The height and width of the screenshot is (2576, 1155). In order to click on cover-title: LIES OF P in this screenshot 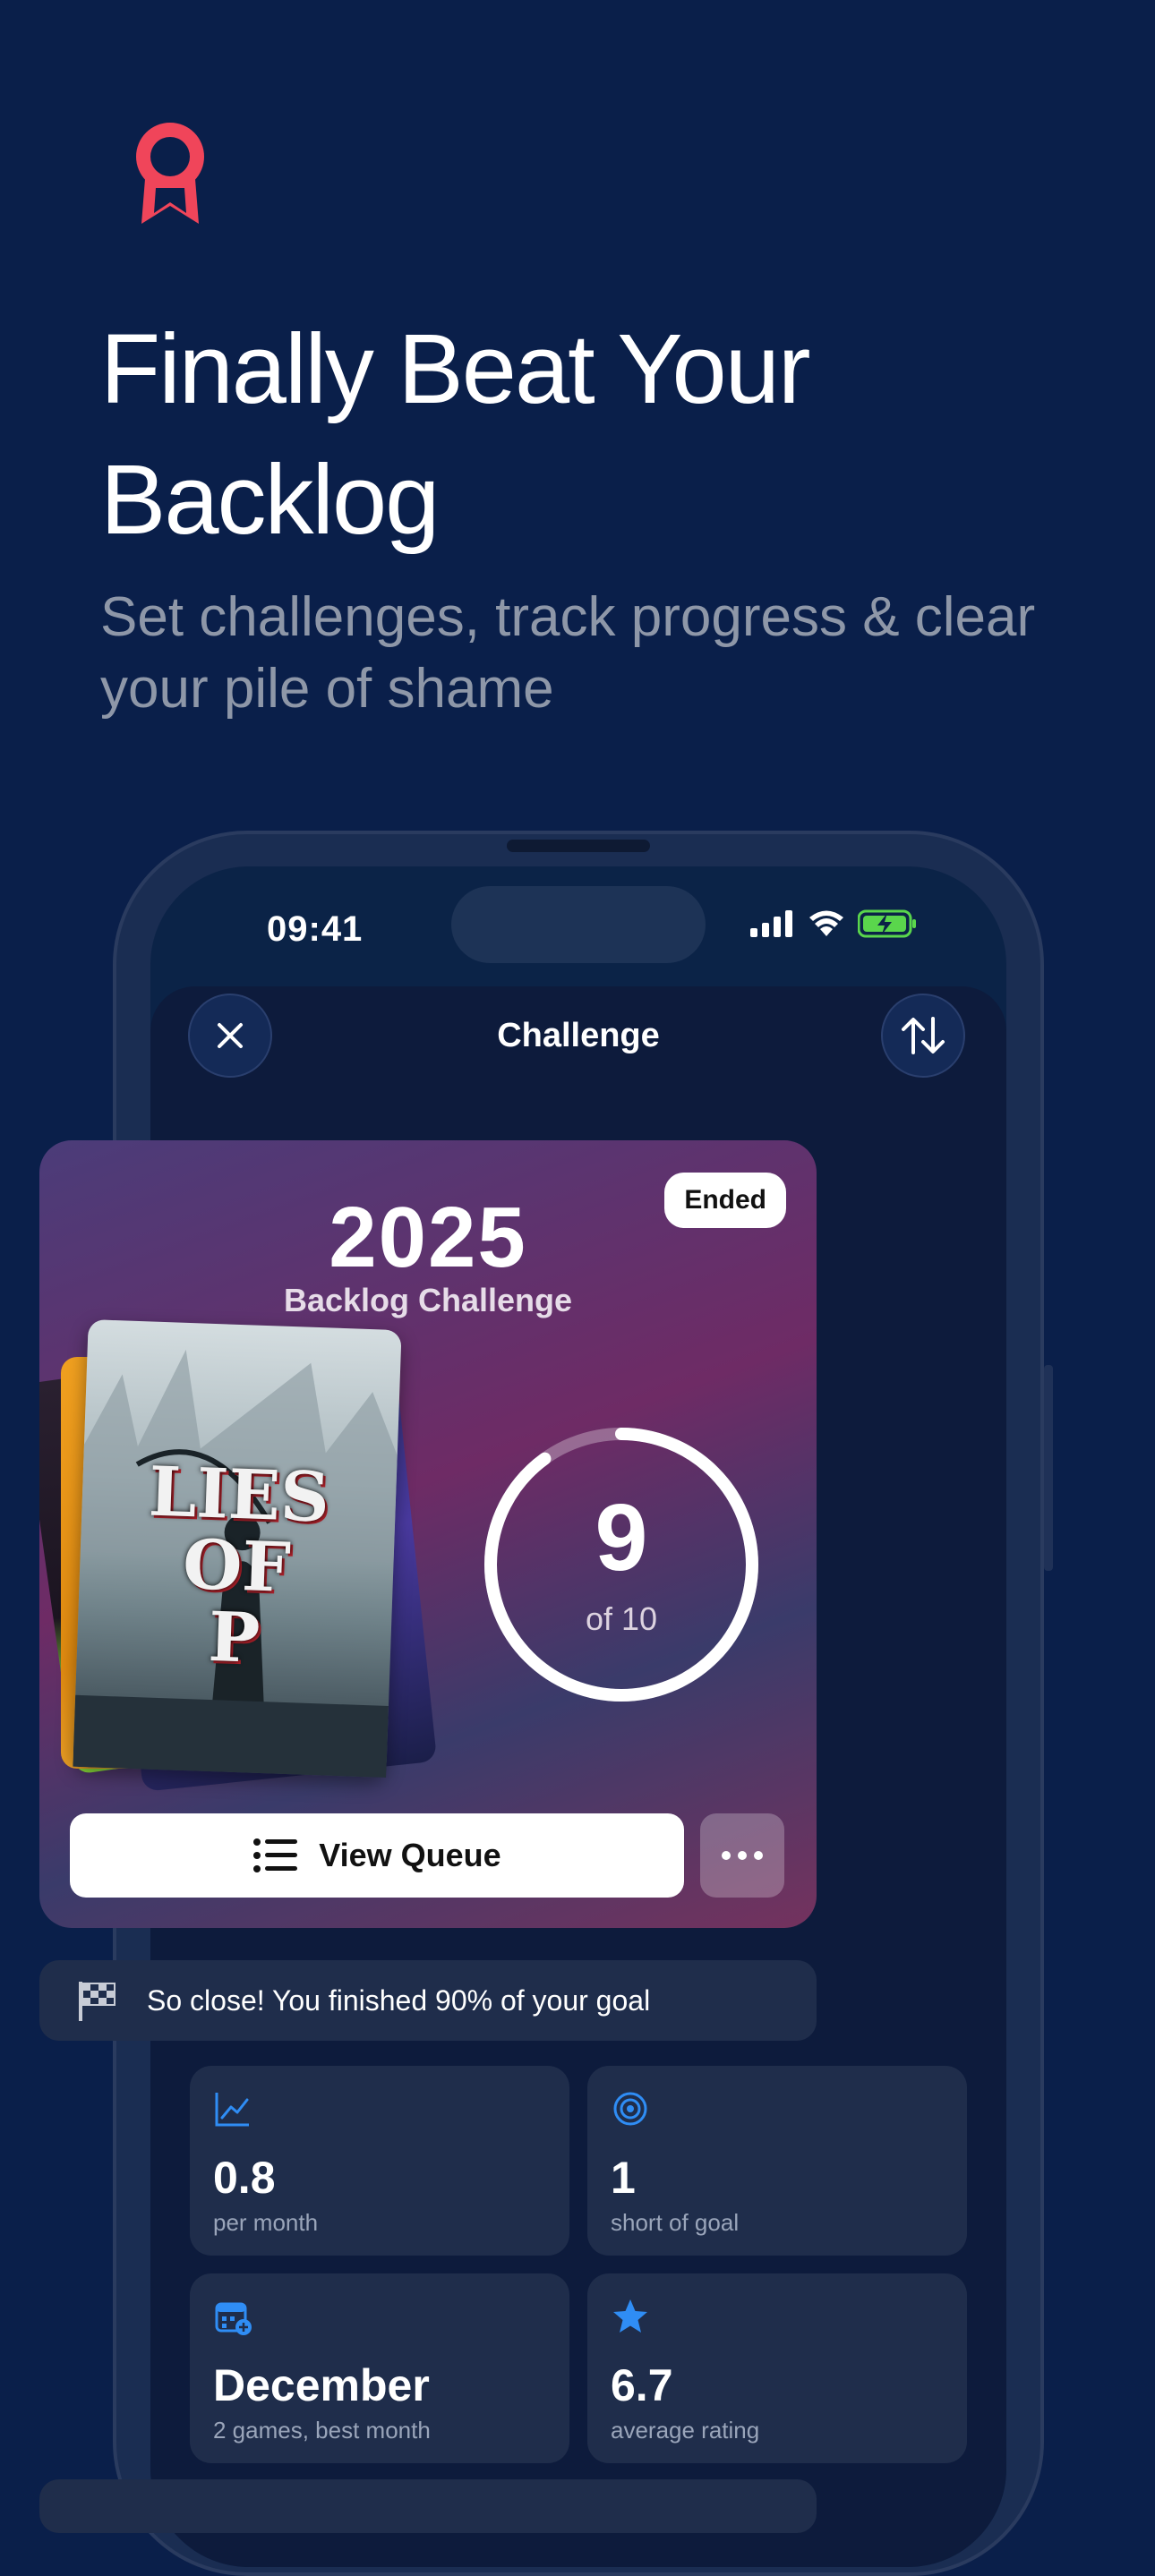, I will do `click(239, 1564)`.